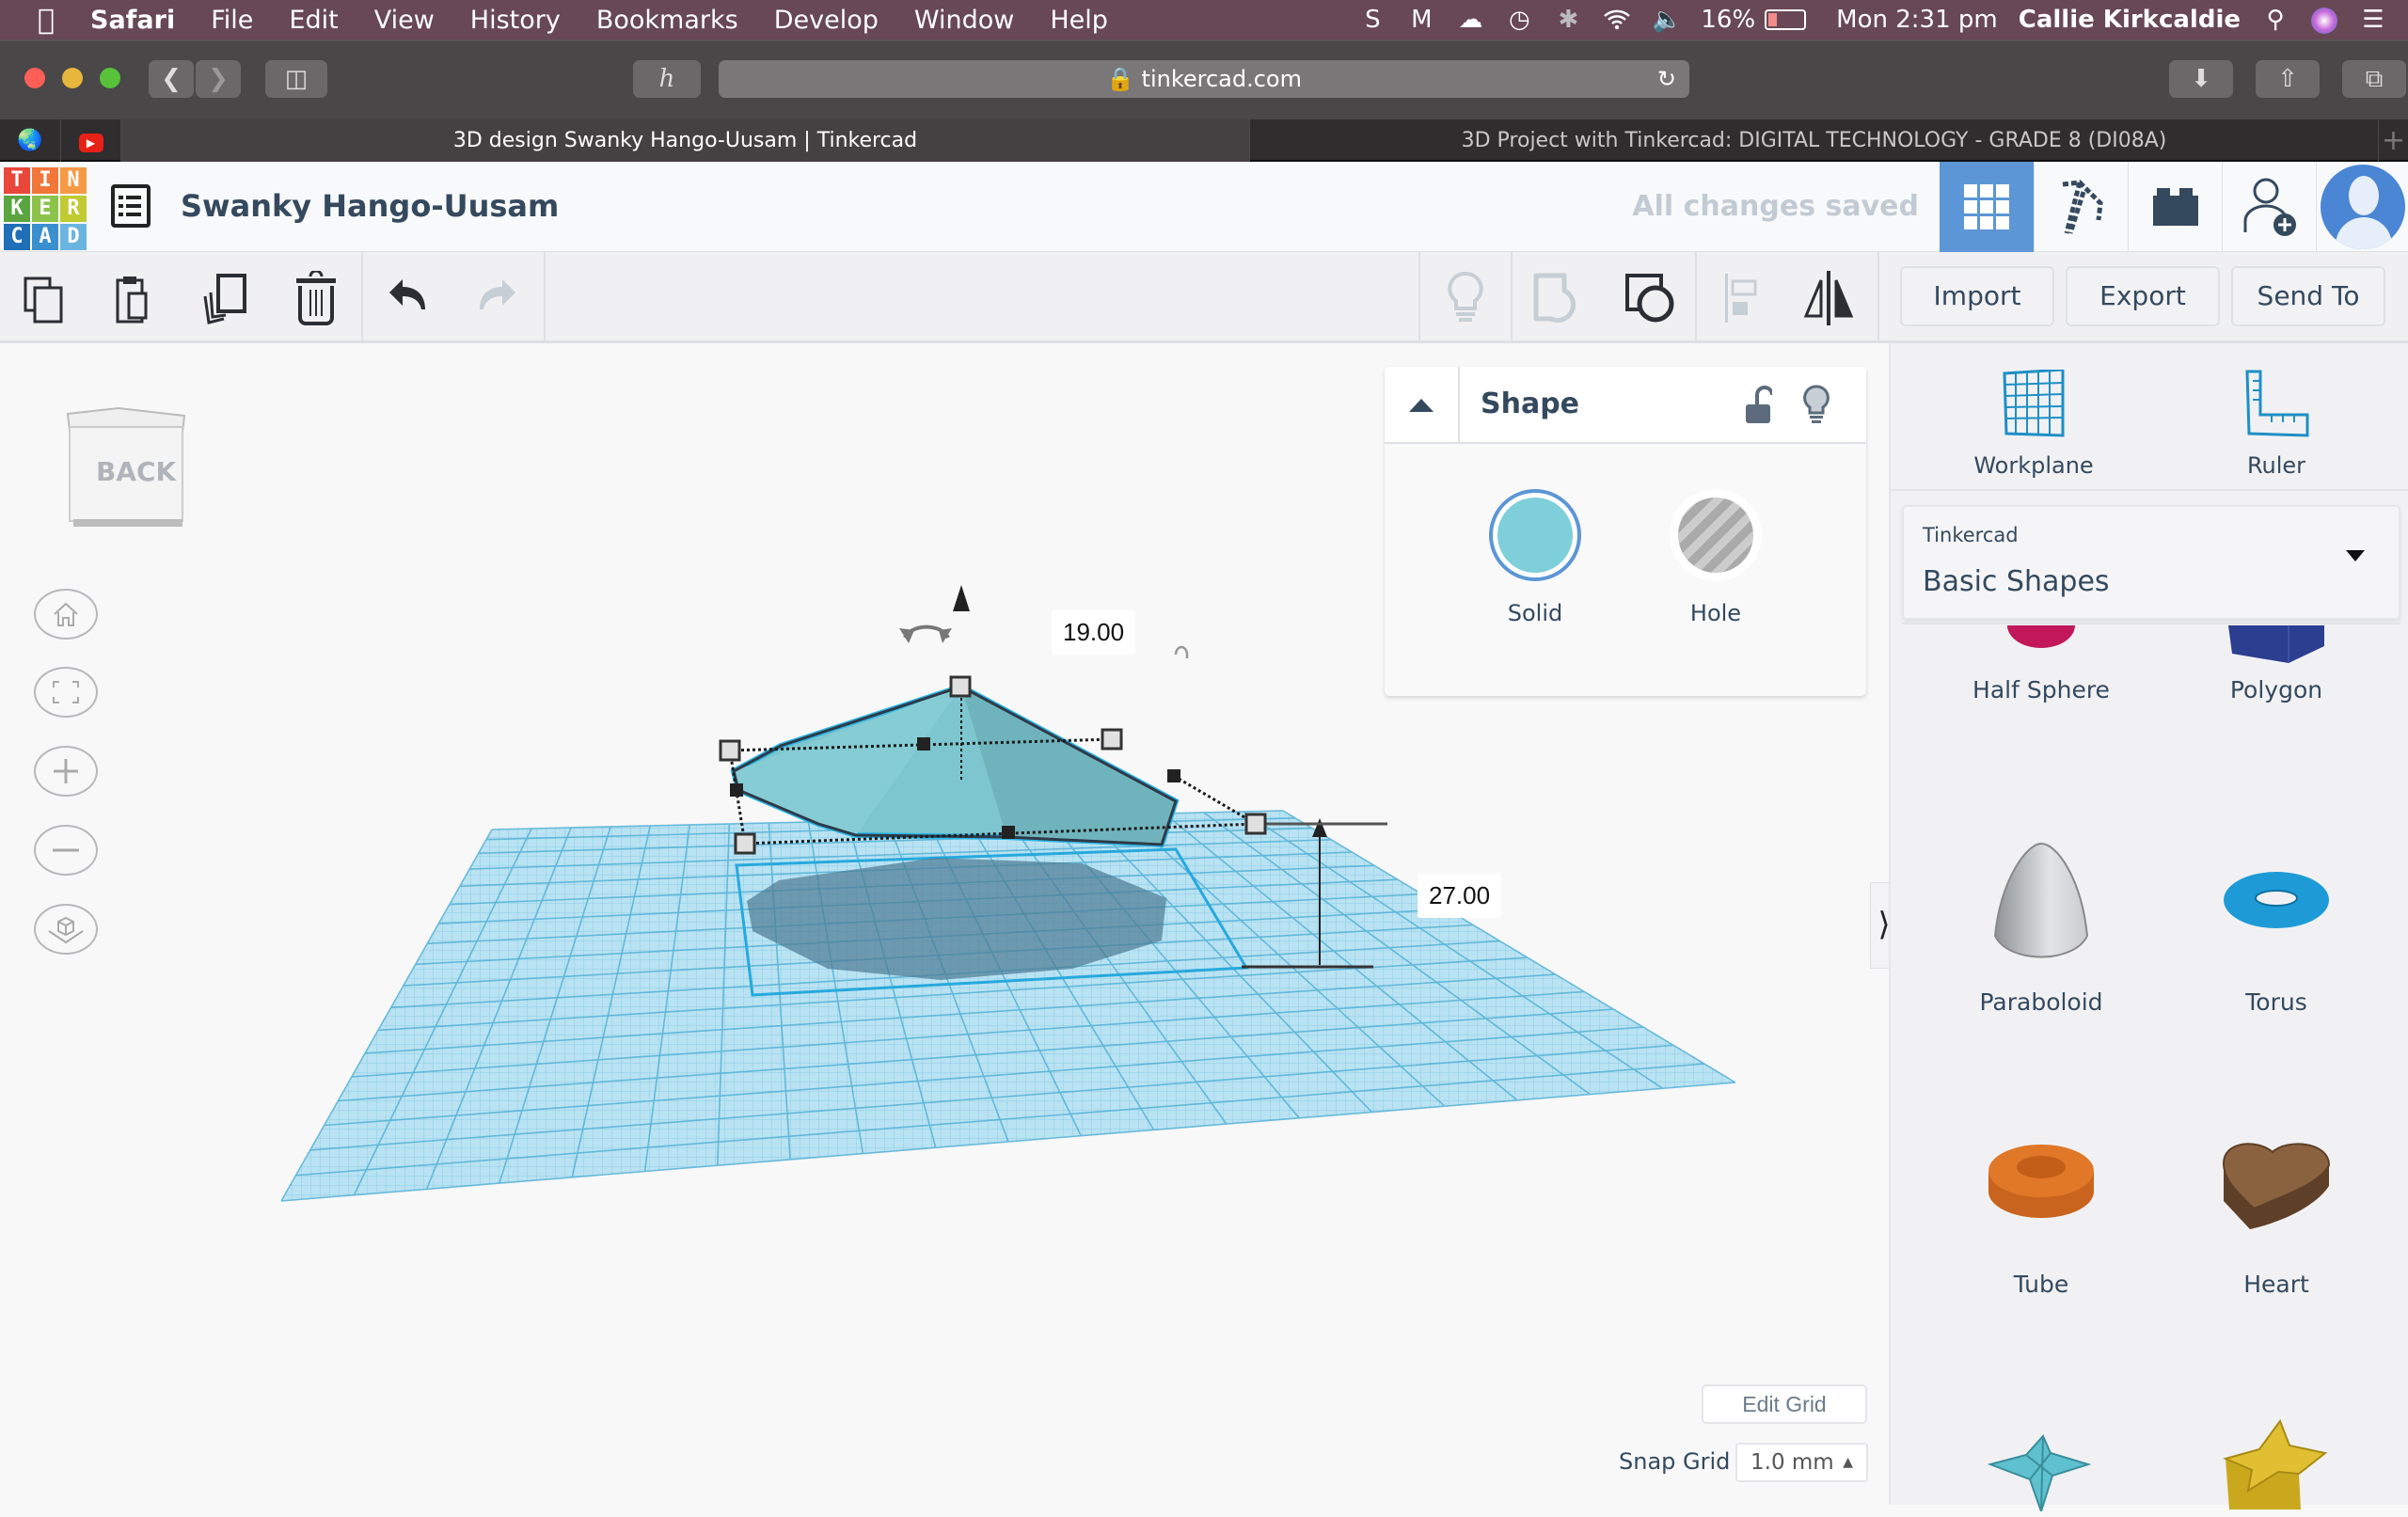  I want to click on sidebar-toggle-button: ◫, so click(296, 79).